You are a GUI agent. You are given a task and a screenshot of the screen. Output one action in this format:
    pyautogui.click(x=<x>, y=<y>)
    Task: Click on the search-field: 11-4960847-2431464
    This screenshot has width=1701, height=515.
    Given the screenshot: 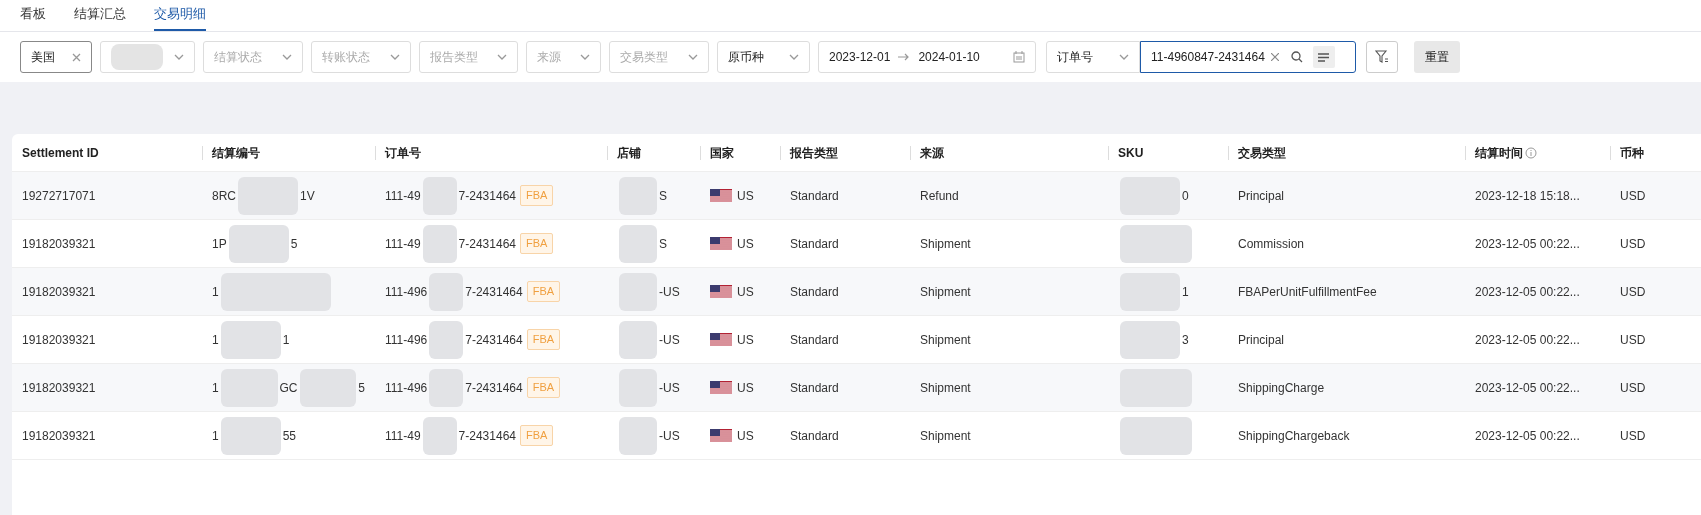 What is the action you would take?
    pyautogui.click(x=1248, y=57)
    